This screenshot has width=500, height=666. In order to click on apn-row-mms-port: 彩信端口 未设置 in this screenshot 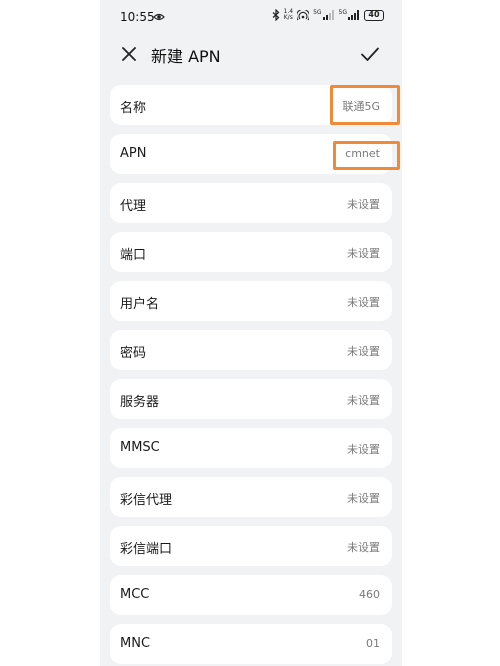, I will do `click(251, 546)`.